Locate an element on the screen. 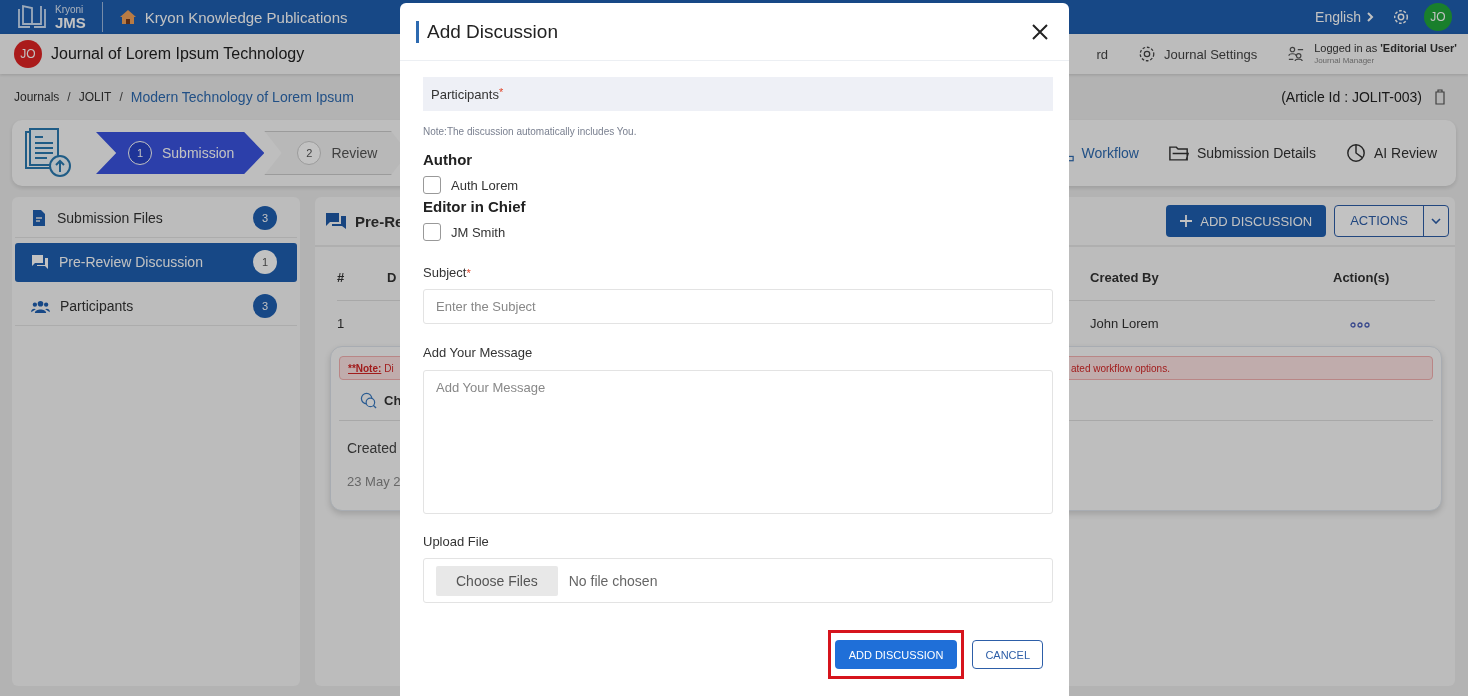 Image resolution: width=1468 pixels, height=696 pixels. column-header: Action(s) is located at coordinates (1361, 277).